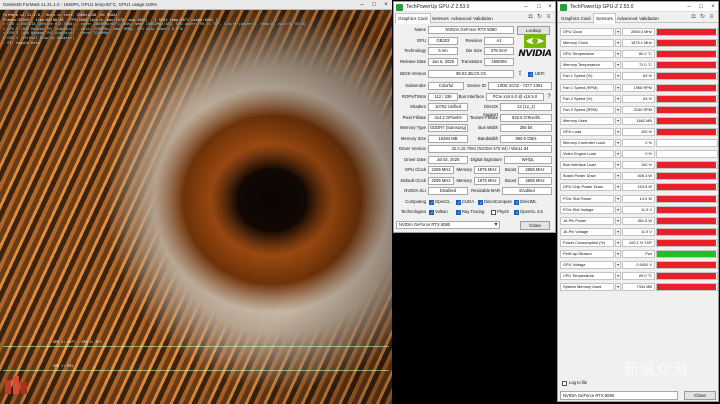  I want to click on sensor-name: PCIe Slot Power, so click(587, 198).